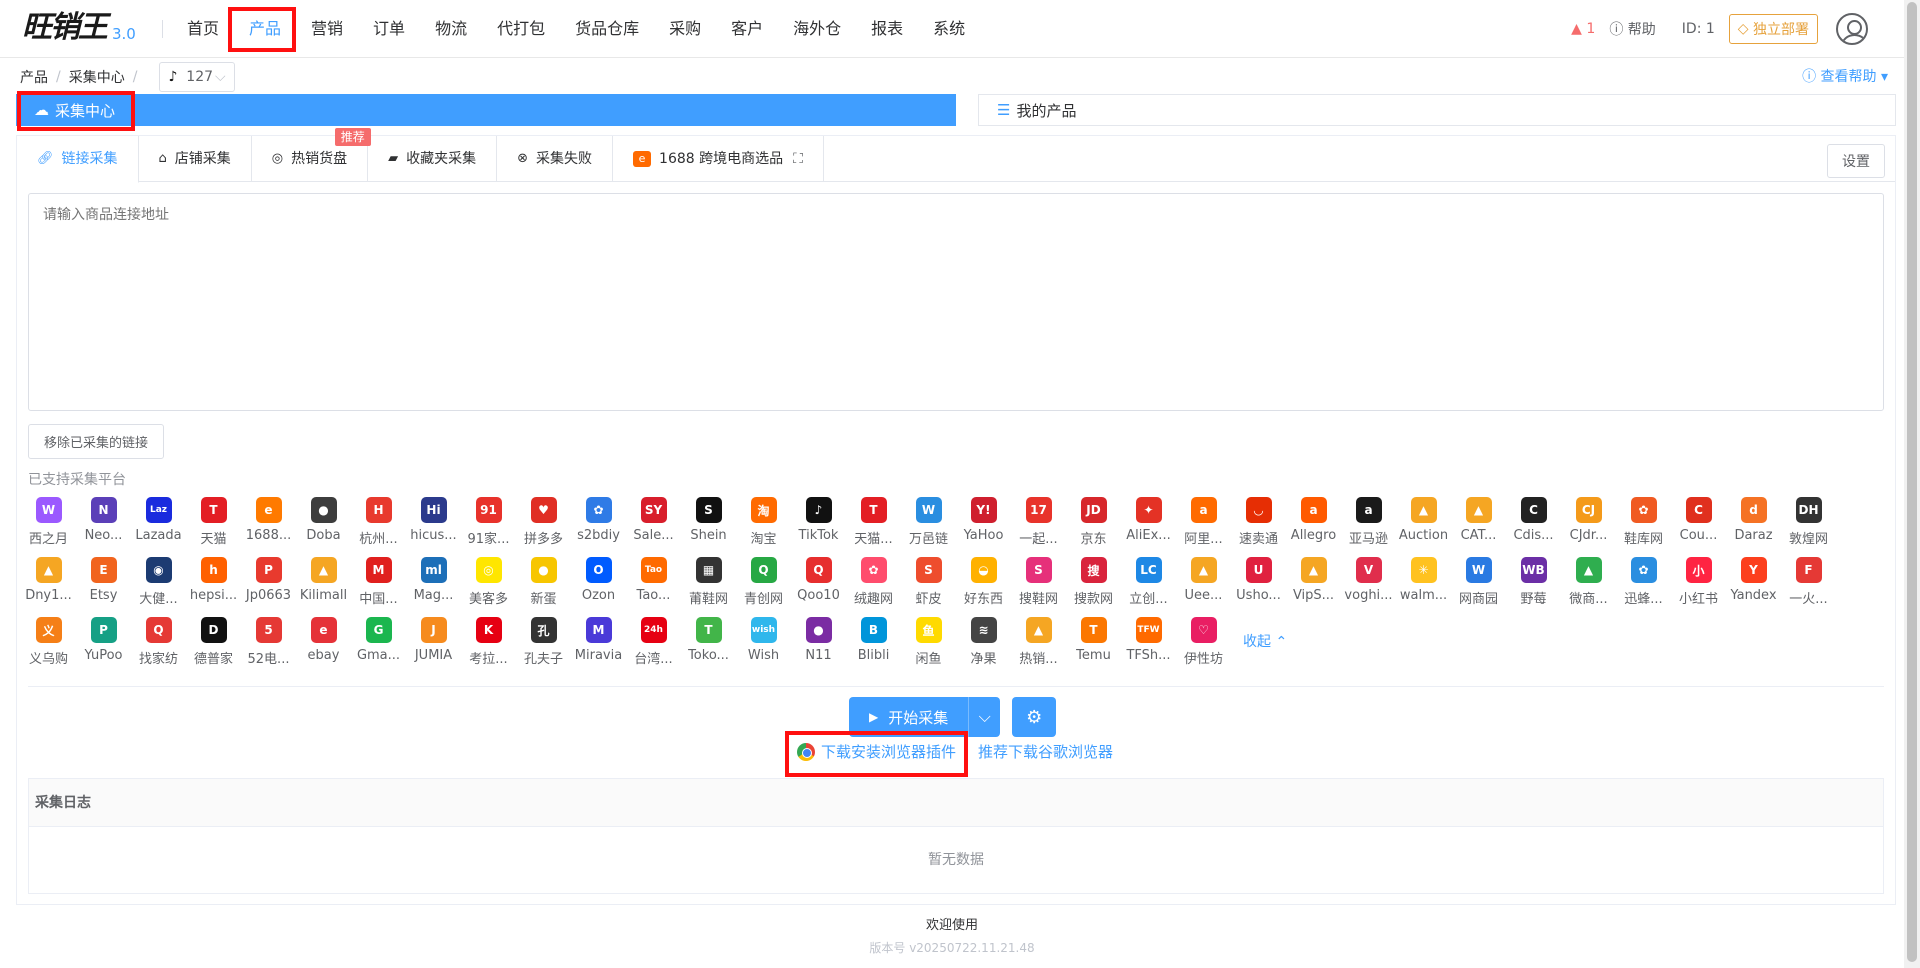  Describe the element at coordinates (433, 641) in the screenshot. I see `platform-item: J JUMIA` at that location.